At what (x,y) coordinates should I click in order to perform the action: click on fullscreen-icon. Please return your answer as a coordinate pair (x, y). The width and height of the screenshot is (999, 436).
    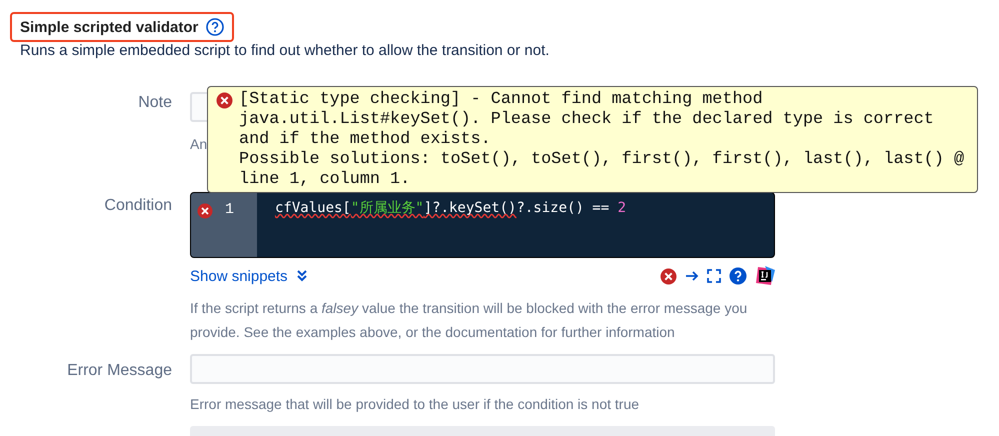
    Looking at the image, I should click on (714, 276).